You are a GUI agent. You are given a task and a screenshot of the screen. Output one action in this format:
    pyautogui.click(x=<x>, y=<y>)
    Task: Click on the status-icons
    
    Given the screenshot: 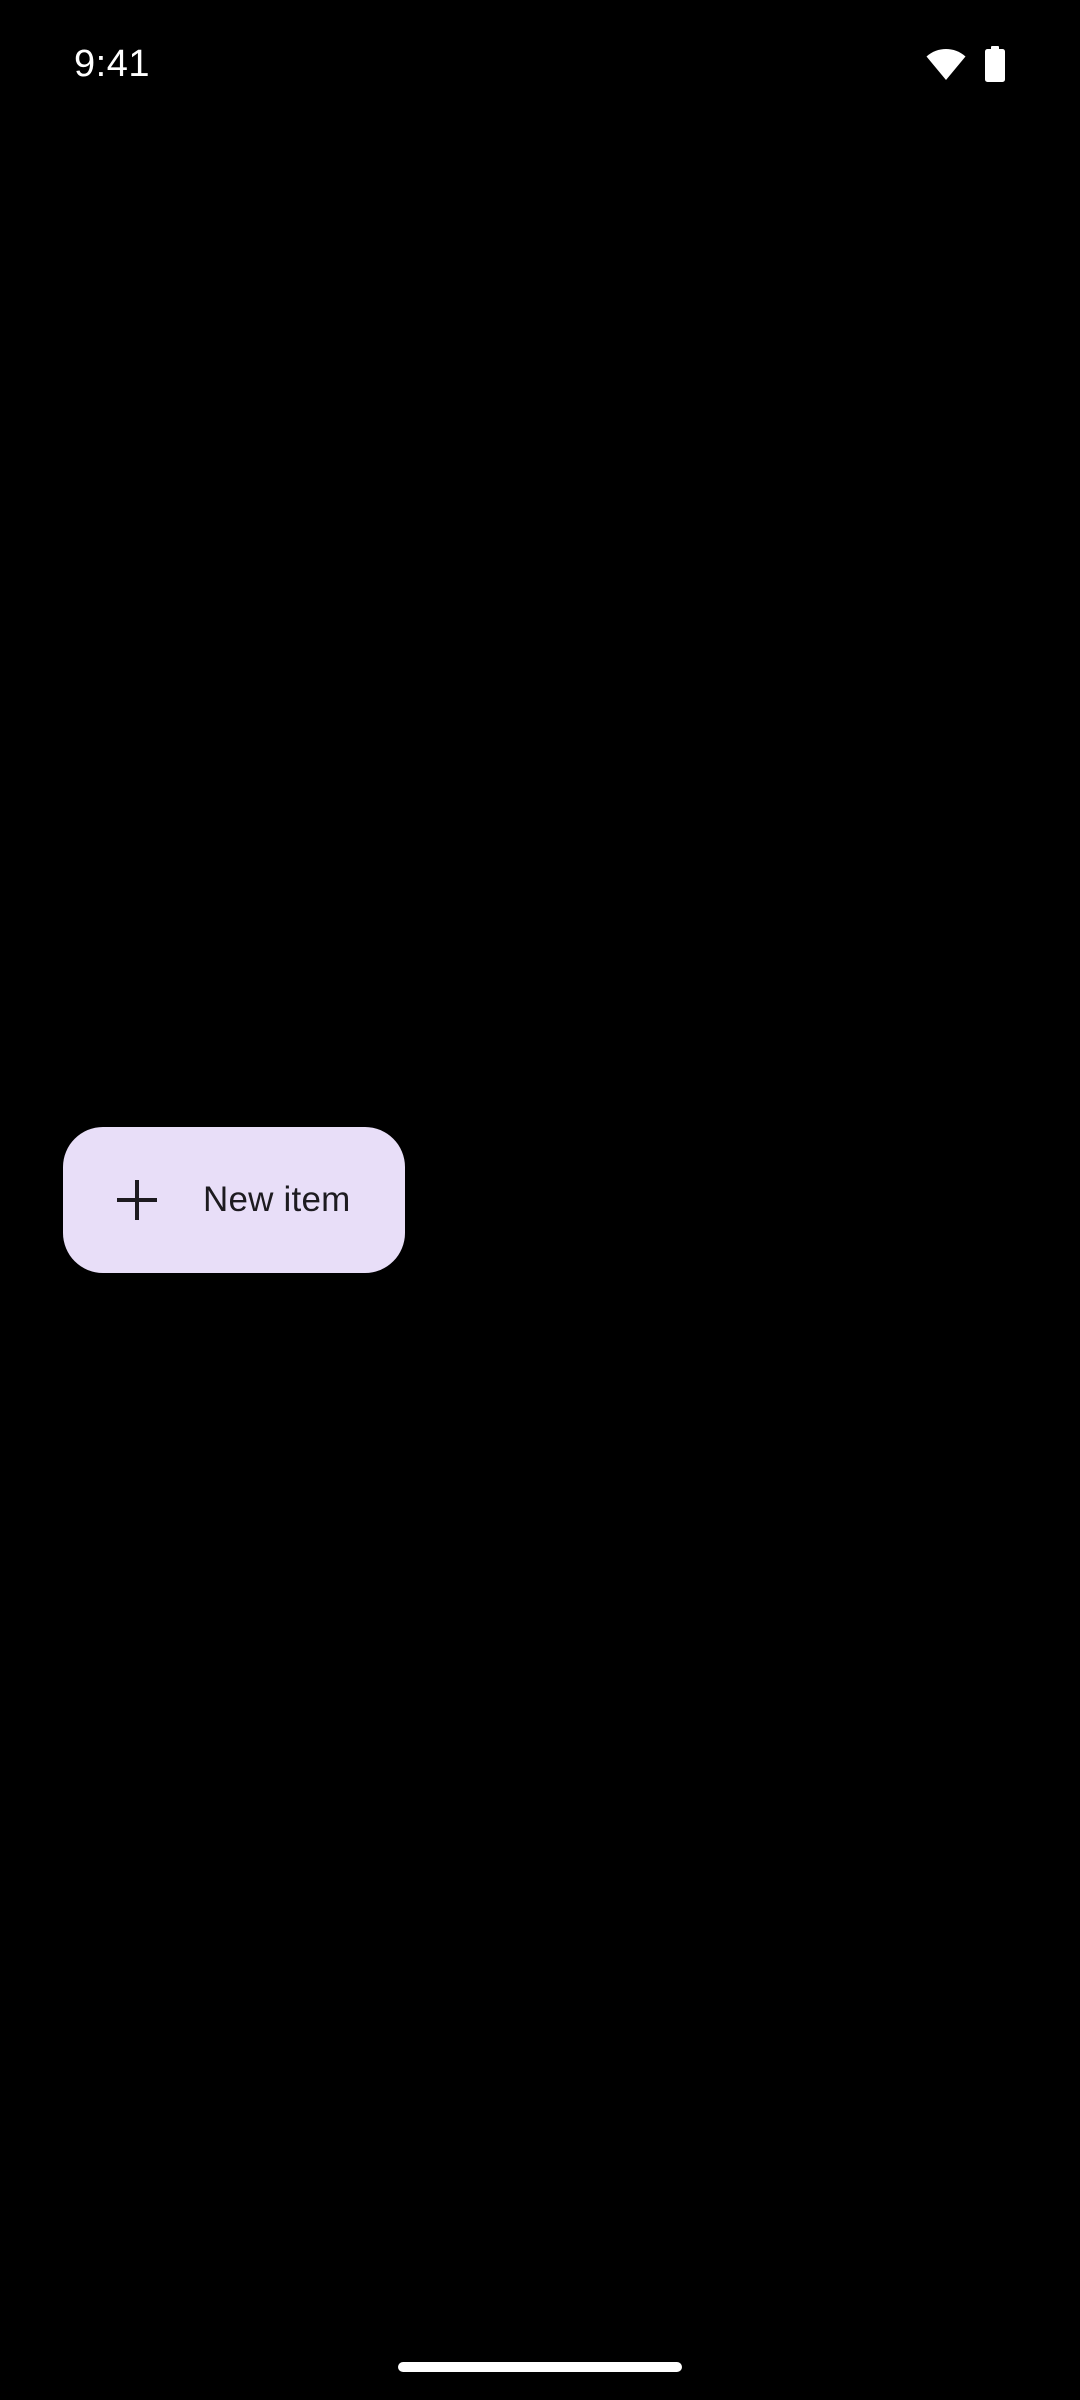 What is the action you would take?
    pyautogui.click(x=966, y=64)
    